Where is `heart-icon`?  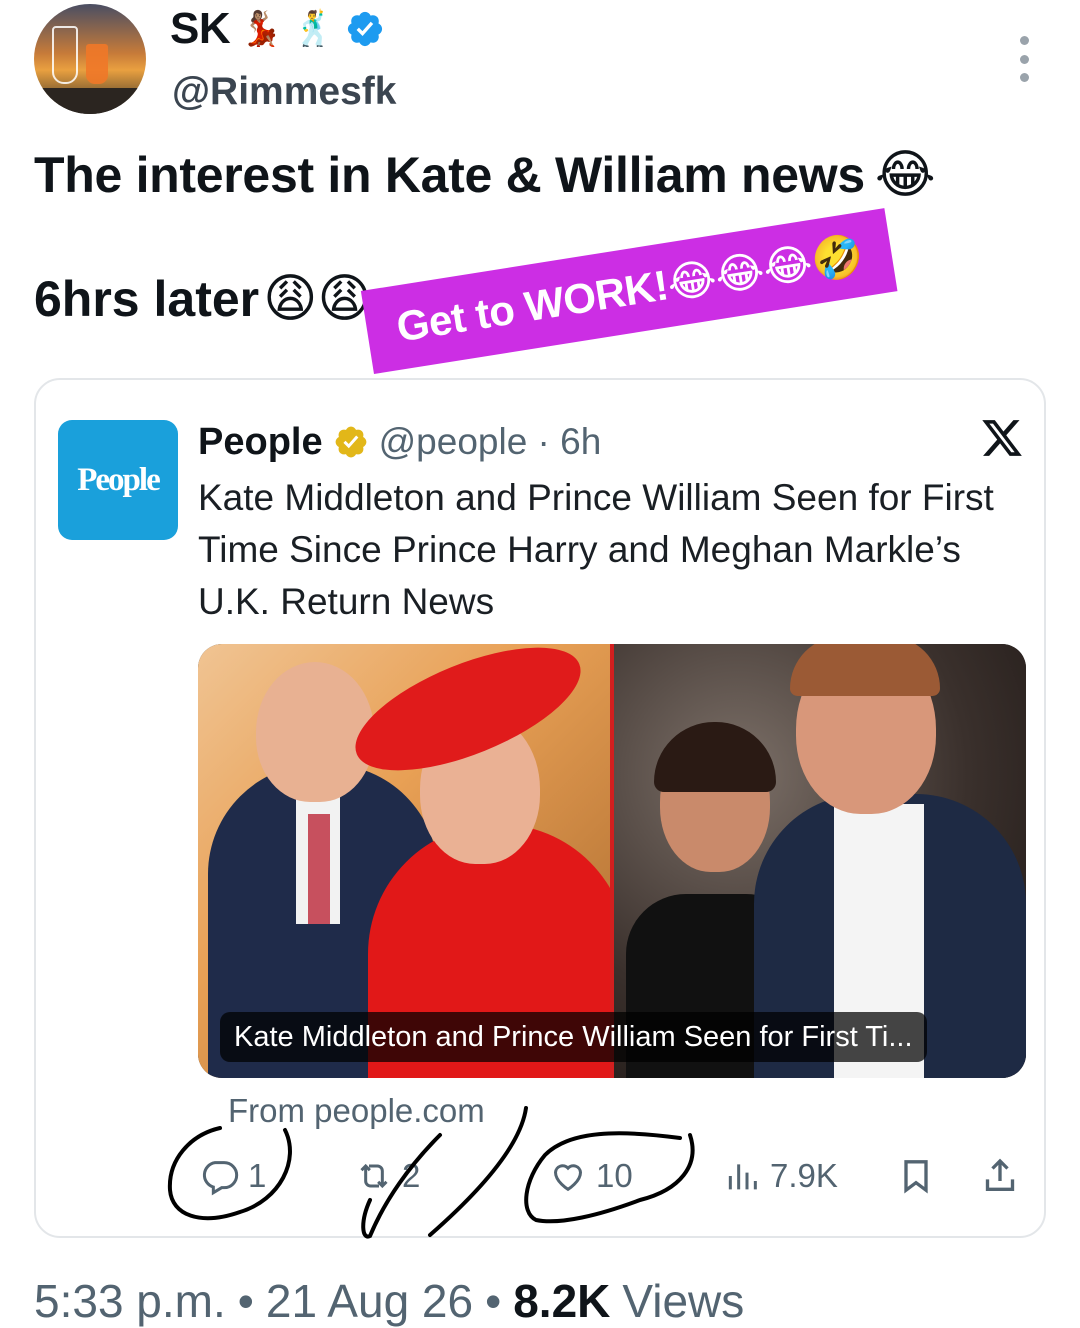
heart-icon is located at coordinates (568, 1178).